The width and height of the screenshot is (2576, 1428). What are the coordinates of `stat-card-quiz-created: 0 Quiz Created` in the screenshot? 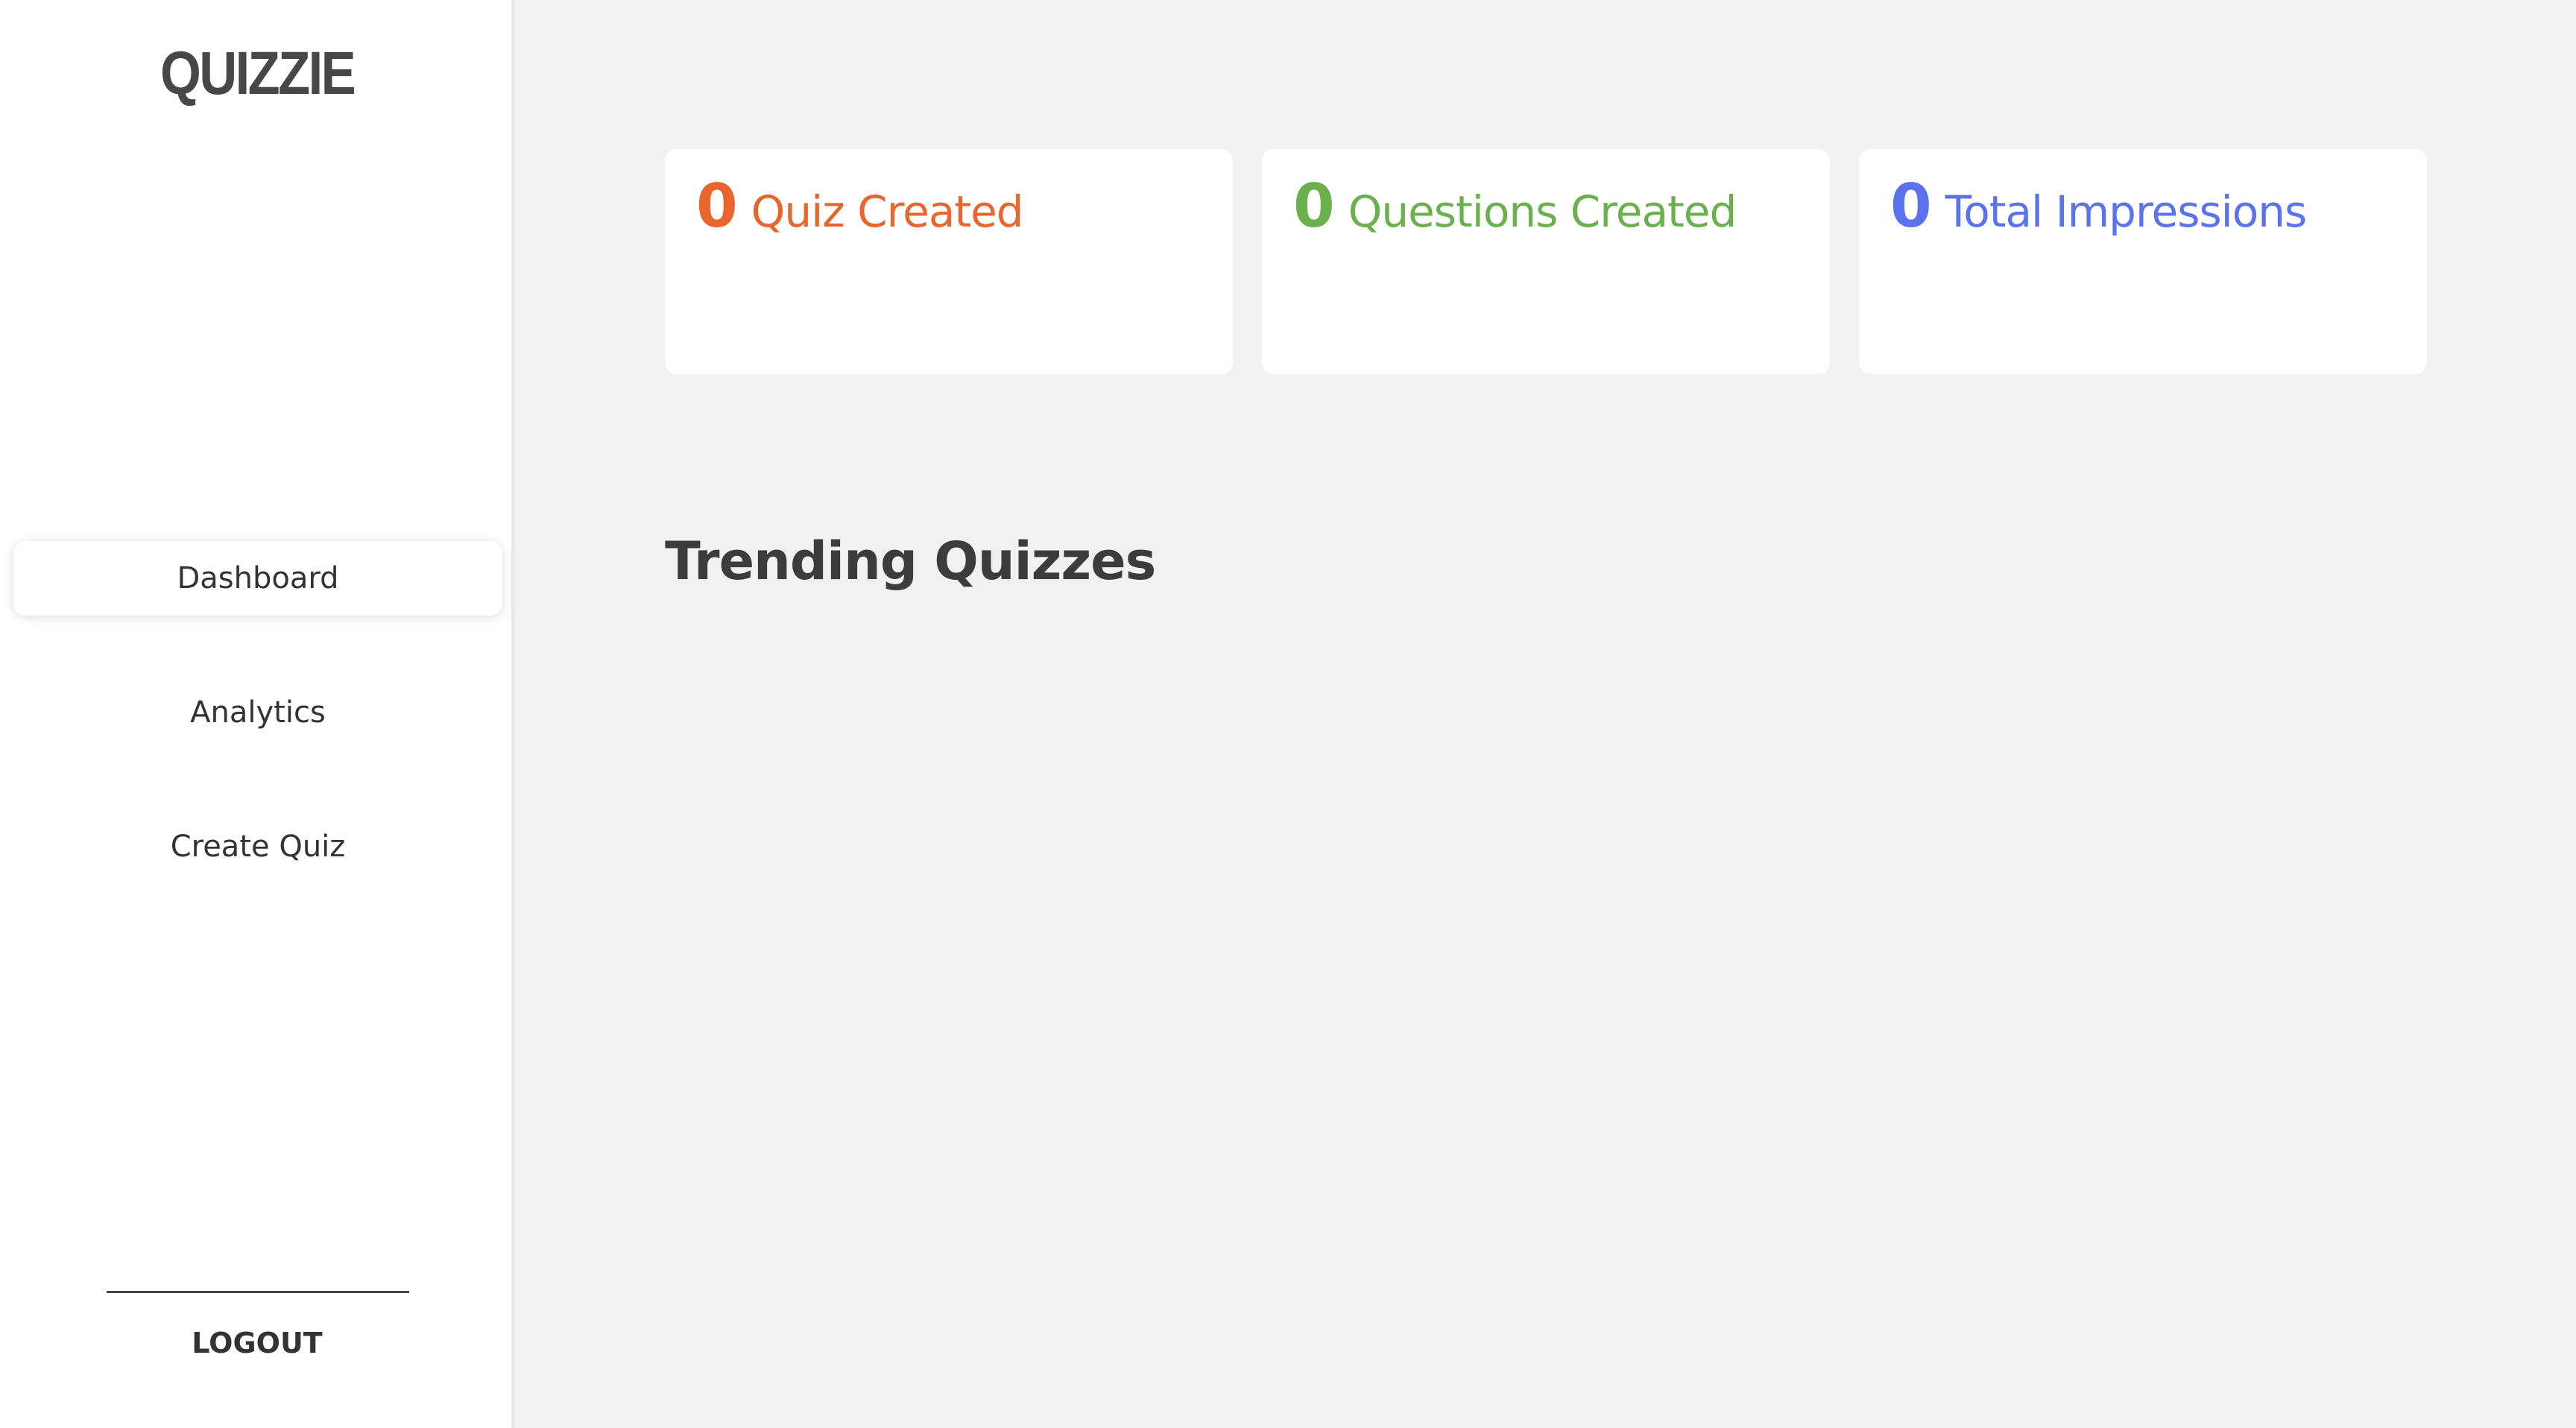 It's located at (949, 261).